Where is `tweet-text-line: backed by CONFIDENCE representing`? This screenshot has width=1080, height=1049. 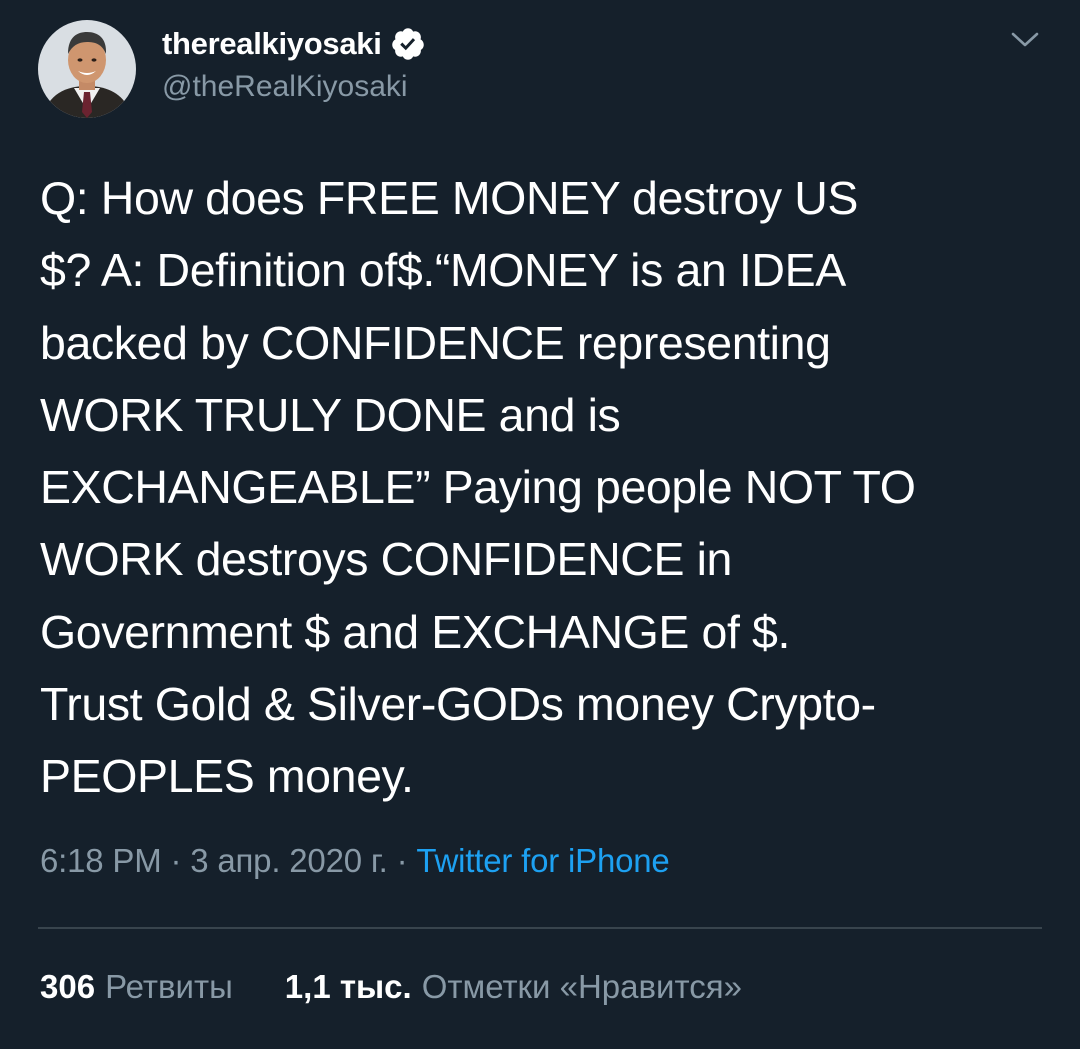 tweet-text-line: backed by CONFIDENCE representing is located at coordinates (435, 342).